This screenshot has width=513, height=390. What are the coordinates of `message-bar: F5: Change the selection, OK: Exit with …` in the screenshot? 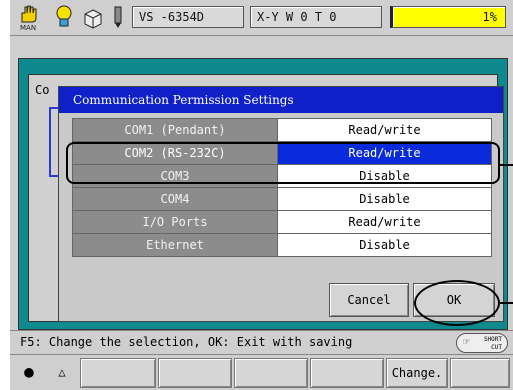 It's located at (261, 342).